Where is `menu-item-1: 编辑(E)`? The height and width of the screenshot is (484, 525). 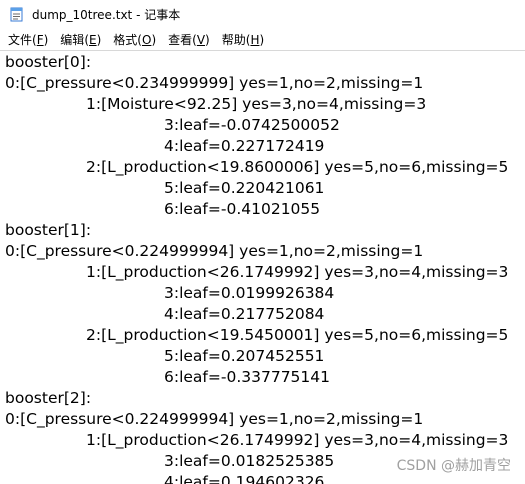 menu-item-1: 编辑(E) is located at coordinates (80, 39).